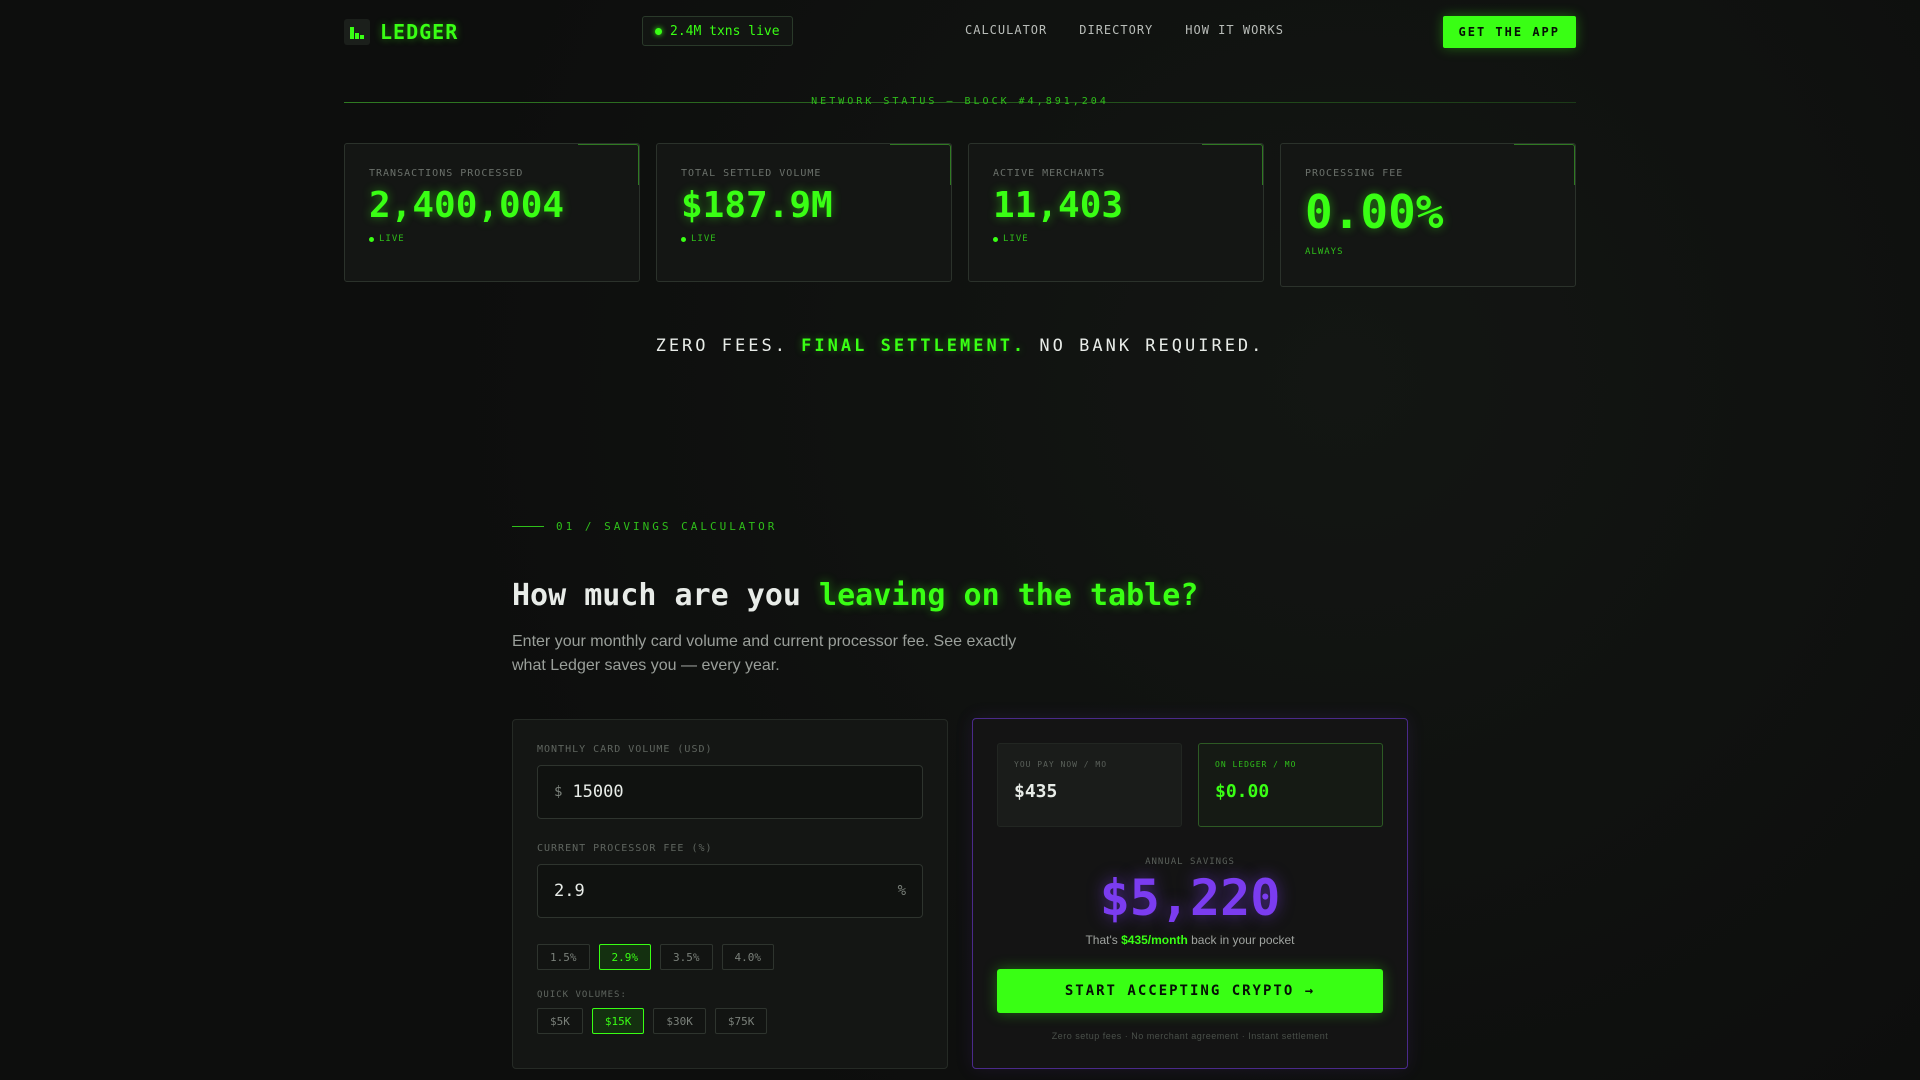 This screenshot has width=1920, height=1080. I want to click on stat-label: TOTAL SETTLED VOLUME, so click(751, 173).